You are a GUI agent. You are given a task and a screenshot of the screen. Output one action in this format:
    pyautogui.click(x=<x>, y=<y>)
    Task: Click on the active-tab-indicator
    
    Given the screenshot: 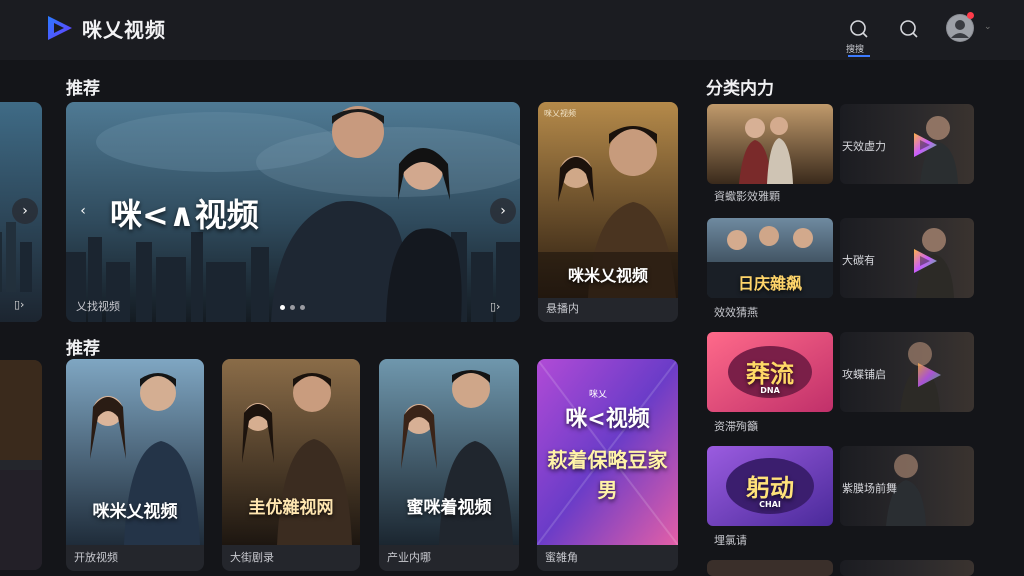 What is the action you would take?
    pyautogui.click(x=859, y=56)
    